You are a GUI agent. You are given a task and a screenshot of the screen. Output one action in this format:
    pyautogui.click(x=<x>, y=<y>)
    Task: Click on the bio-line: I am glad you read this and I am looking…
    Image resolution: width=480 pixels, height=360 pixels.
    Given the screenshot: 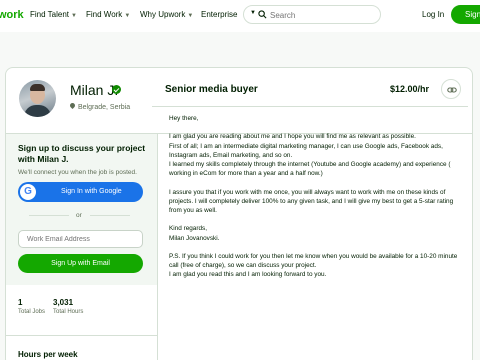 What is the action you would take?
    pyautogui.click(x=248, y=275)
    